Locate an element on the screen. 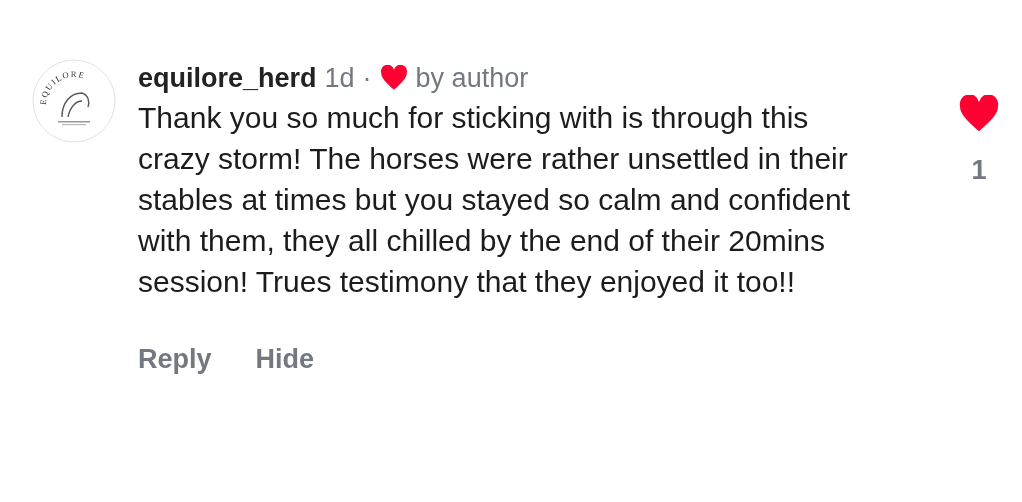 The image size is (1022, 502). like-count: 1 is located at coordinates (979, 170).